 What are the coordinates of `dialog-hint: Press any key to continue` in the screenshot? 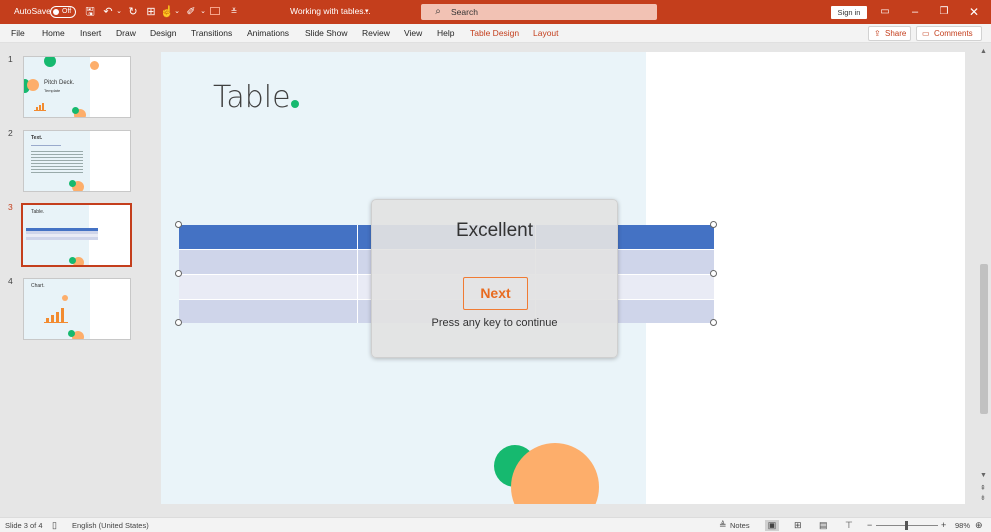 It's located at (494, 323).